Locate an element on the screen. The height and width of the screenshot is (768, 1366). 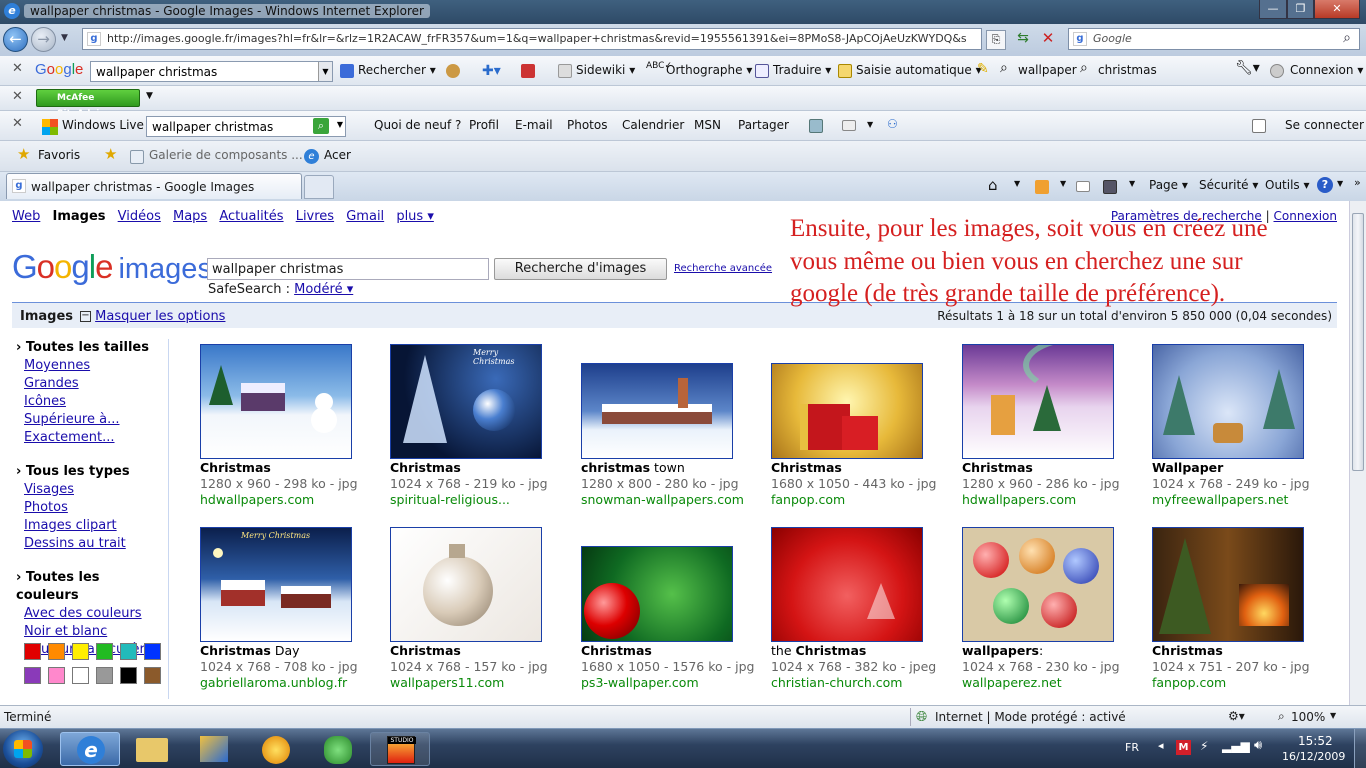
size-medium: Moyennes is located at coordinates (95, 366).